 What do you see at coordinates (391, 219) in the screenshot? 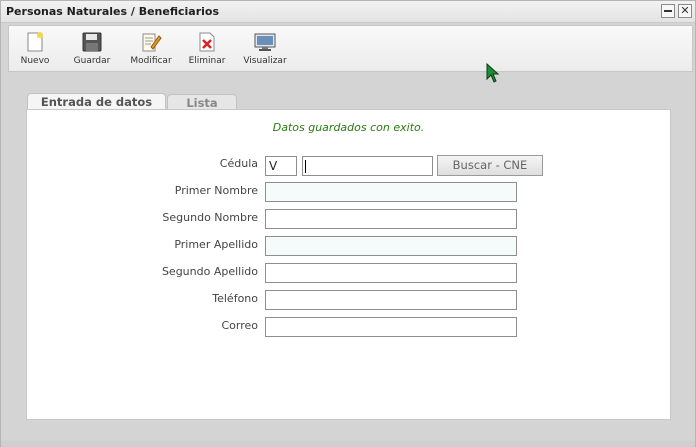
I see `second-name-input` at bounding box center [391, 219].